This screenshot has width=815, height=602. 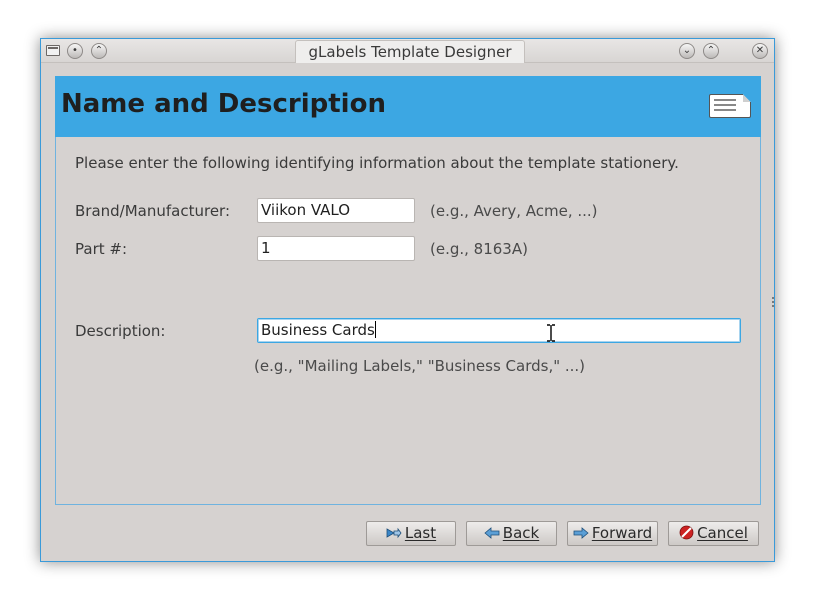 I want to click on description-value: Business Cards, so click(x=318, y=330).